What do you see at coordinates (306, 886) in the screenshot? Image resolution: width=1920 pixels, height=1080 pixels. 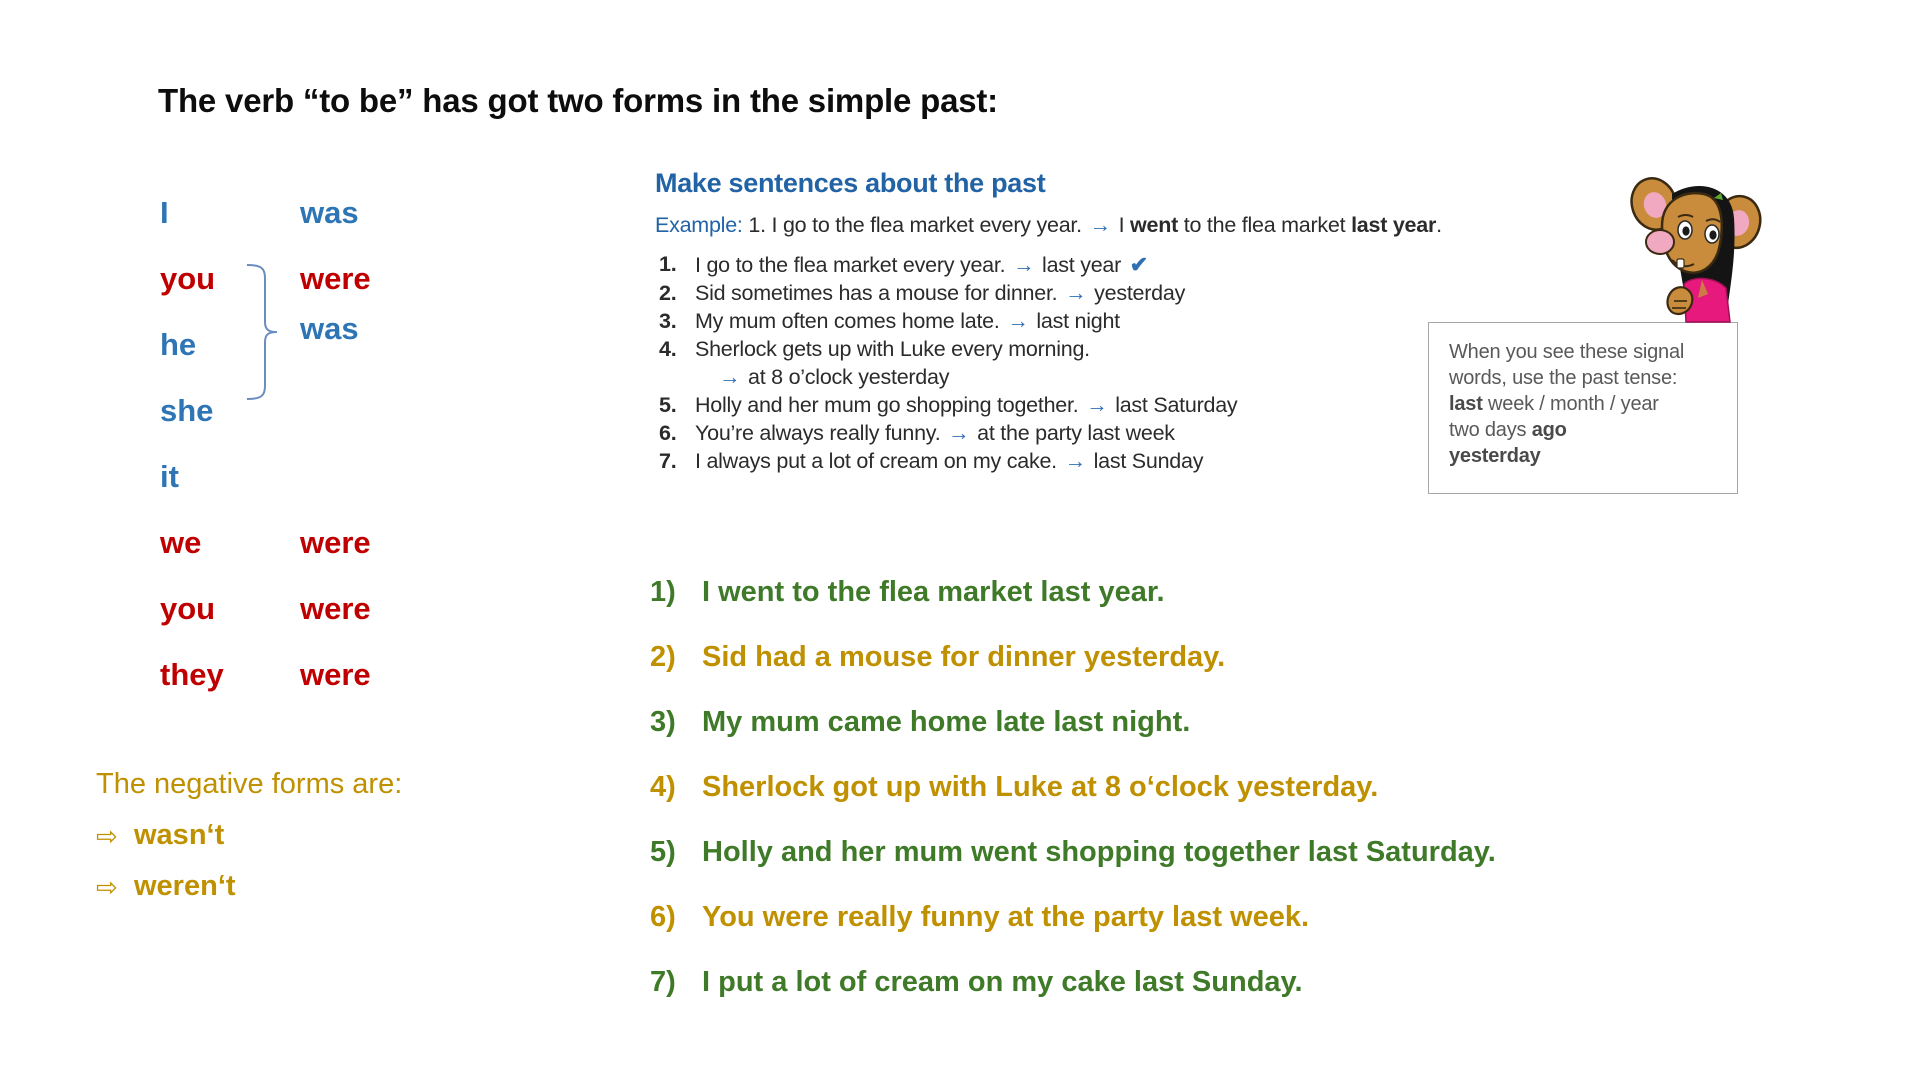 I see `negative-form-item: ⇨ weren‘t` at bounding box center [306, 886].